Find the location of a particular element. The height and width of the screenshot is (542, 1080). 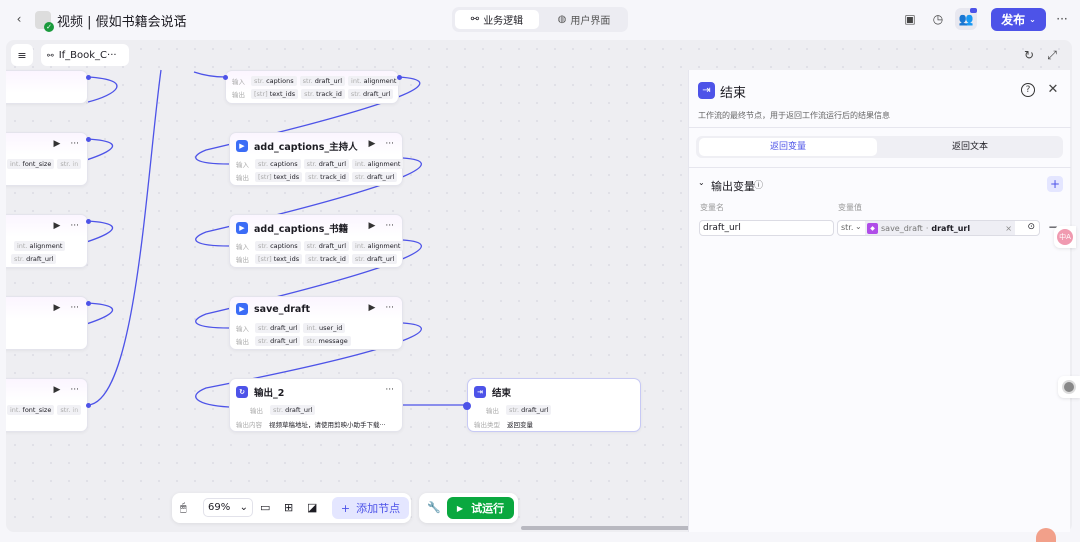

debug-icon: 🔧 is located at coordinates (434, 507).